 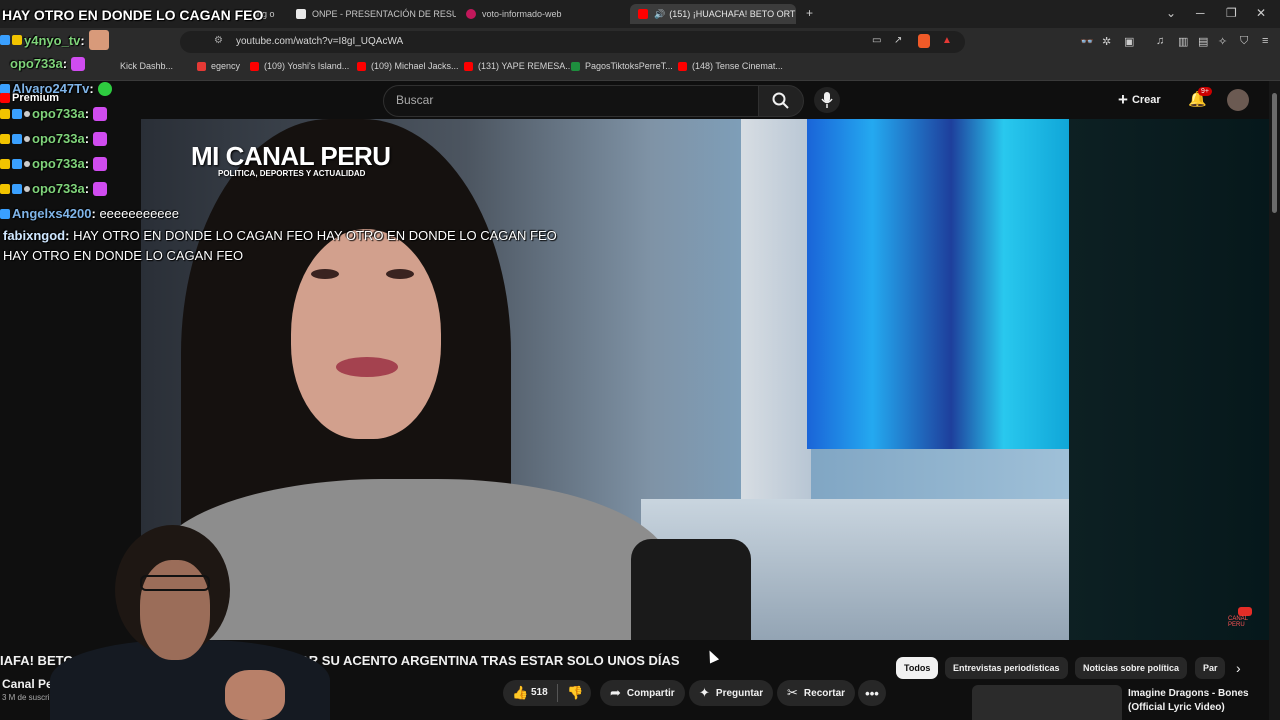 I want to click on minimize-icon: ─, so click(x=1200, y=13).